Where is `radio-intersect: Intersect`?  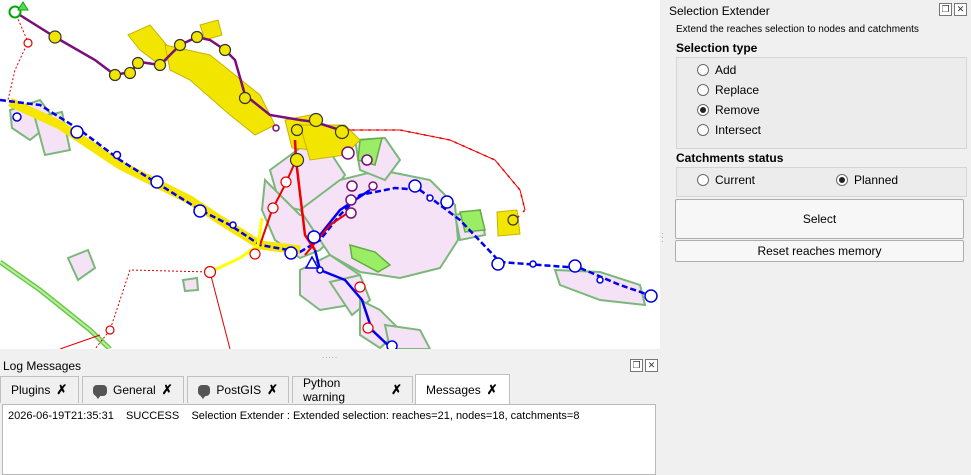 radio-intersect: Intersect is located at coordinates (729, 130).